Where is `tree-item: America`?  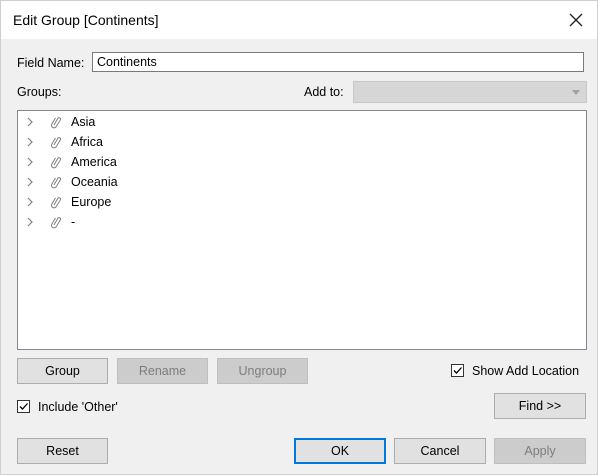
tree-item: America is located at coordinates (302, 162).